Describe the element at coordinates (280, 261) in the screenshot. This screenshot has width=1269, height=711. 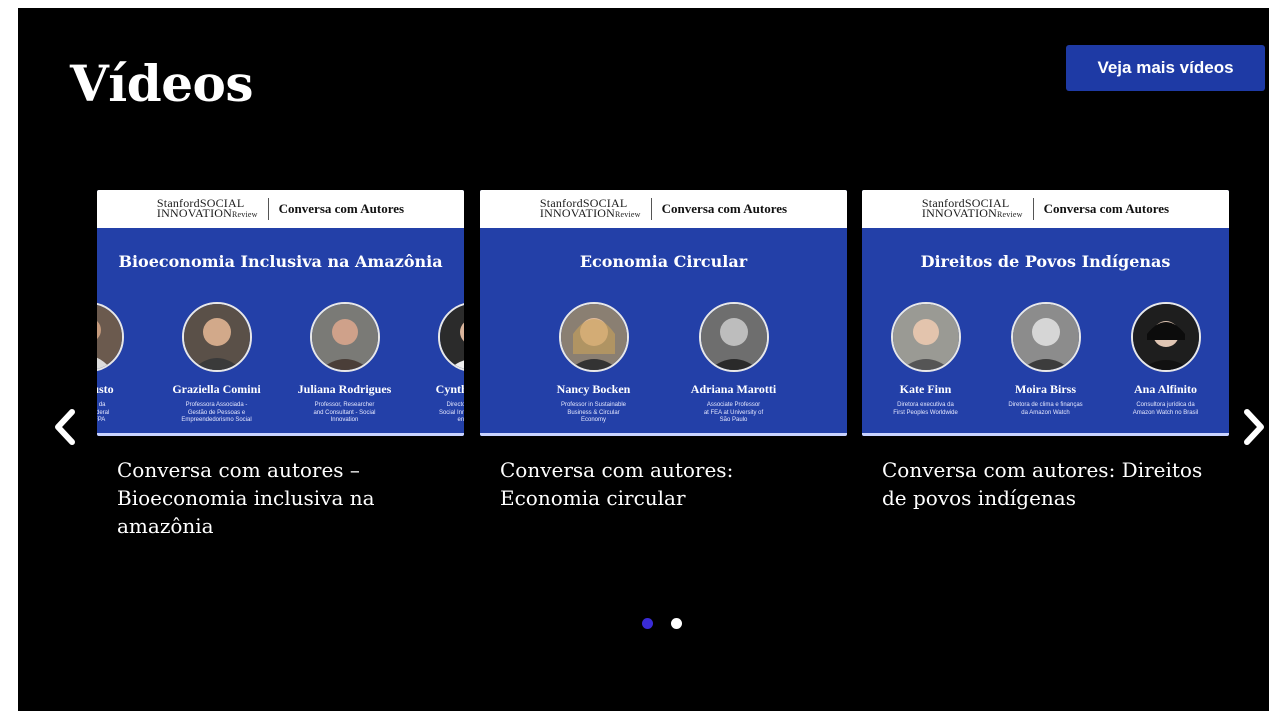
I see `thumbnail-title: Bioeconomia Inclusiva na Amazônia` at that location.